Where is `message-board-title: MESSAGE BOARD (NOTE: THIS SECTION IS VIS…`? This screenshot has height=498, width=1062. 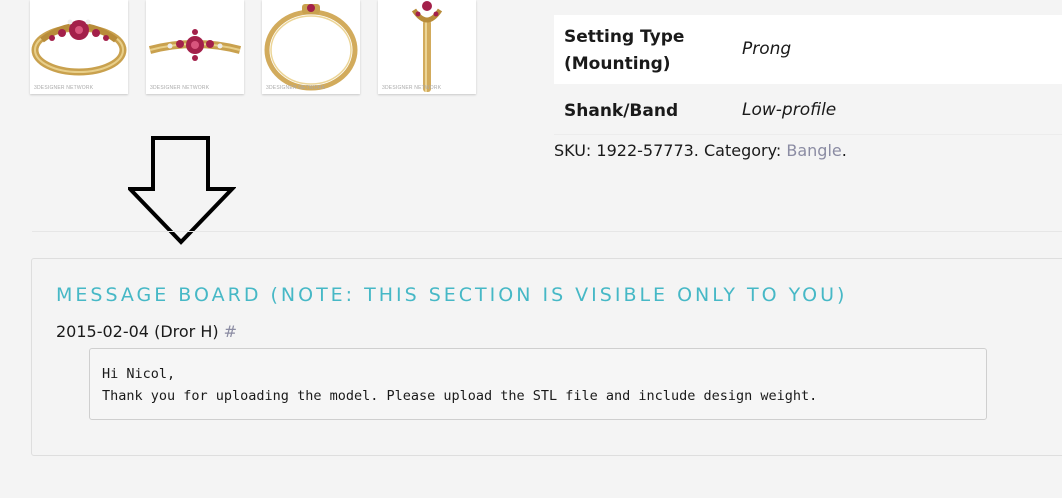 message-board-title: MESSAGE BOARD (NOTE: THIS SECTION IS VIS… is located at coordinates (452, 295).